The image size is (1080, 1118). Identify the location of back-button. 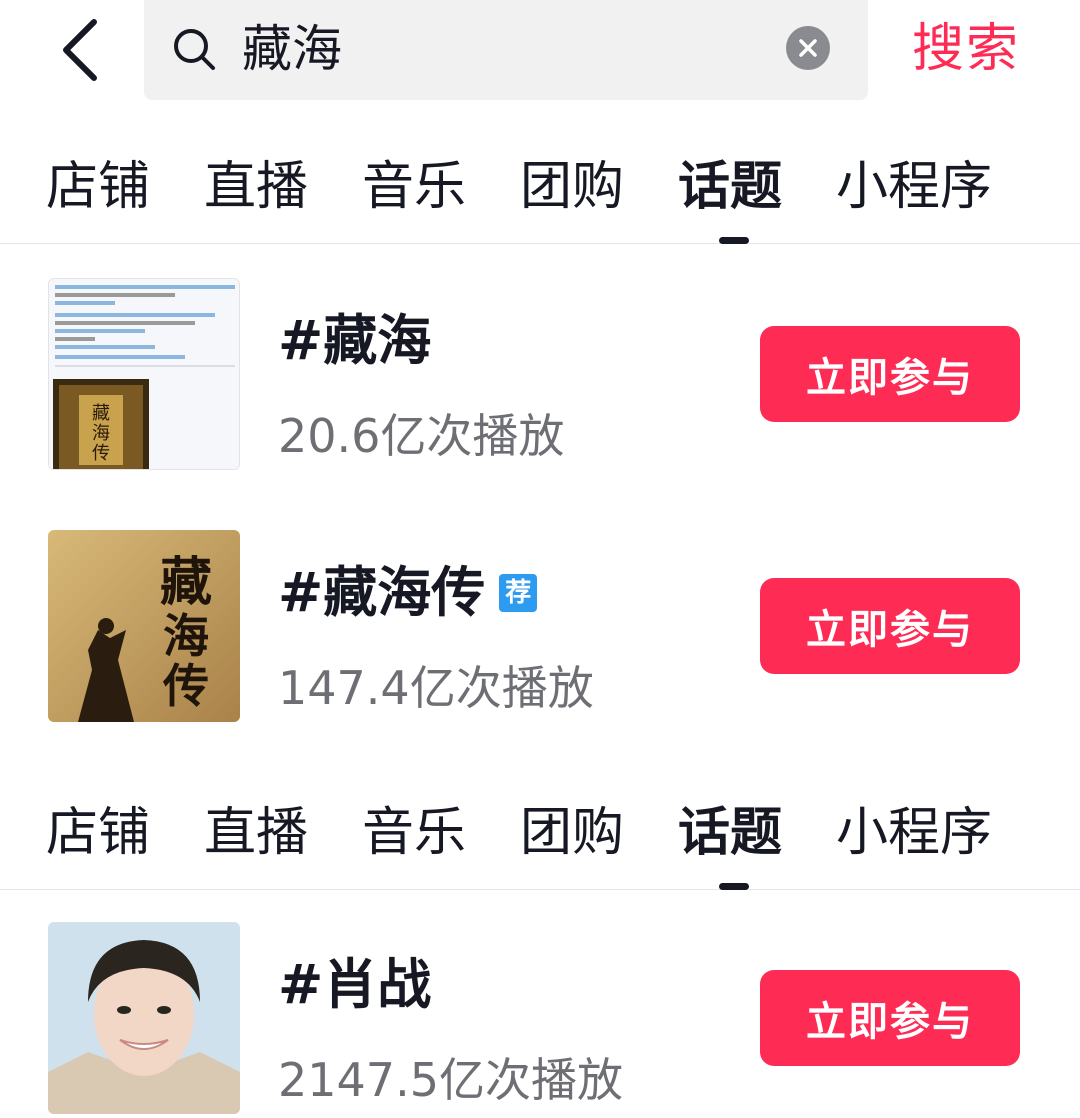
(80, 50).